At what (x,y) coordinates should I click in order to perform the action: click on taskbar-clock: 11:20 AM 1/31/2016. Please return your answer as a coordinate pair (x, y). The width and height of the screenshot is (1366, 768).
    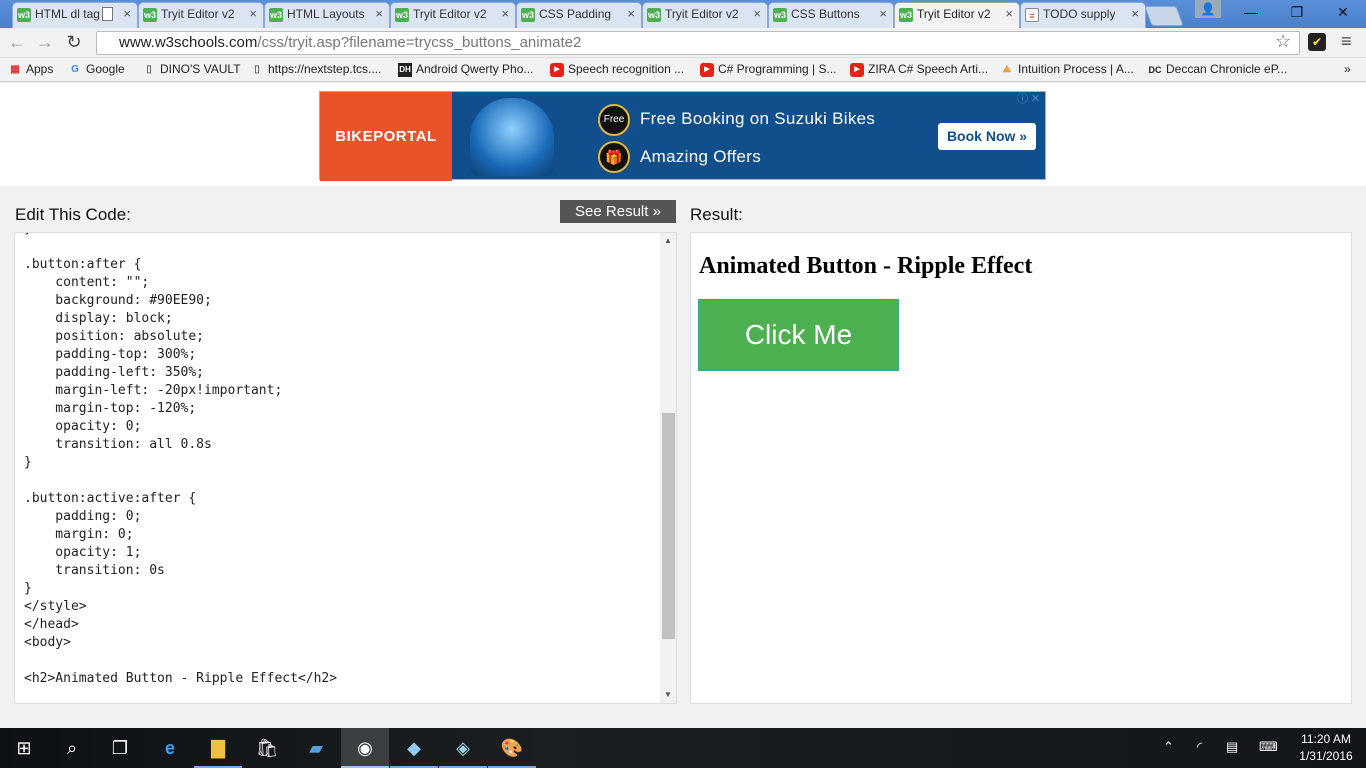
    Looking at the image, I should click on (1326, 748).